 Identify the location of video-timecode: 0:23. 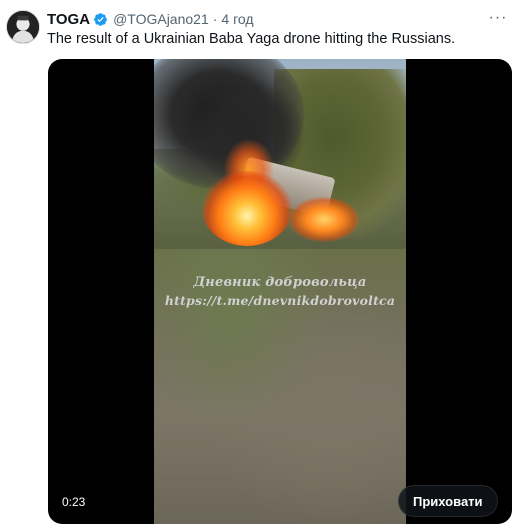
(74, 502).